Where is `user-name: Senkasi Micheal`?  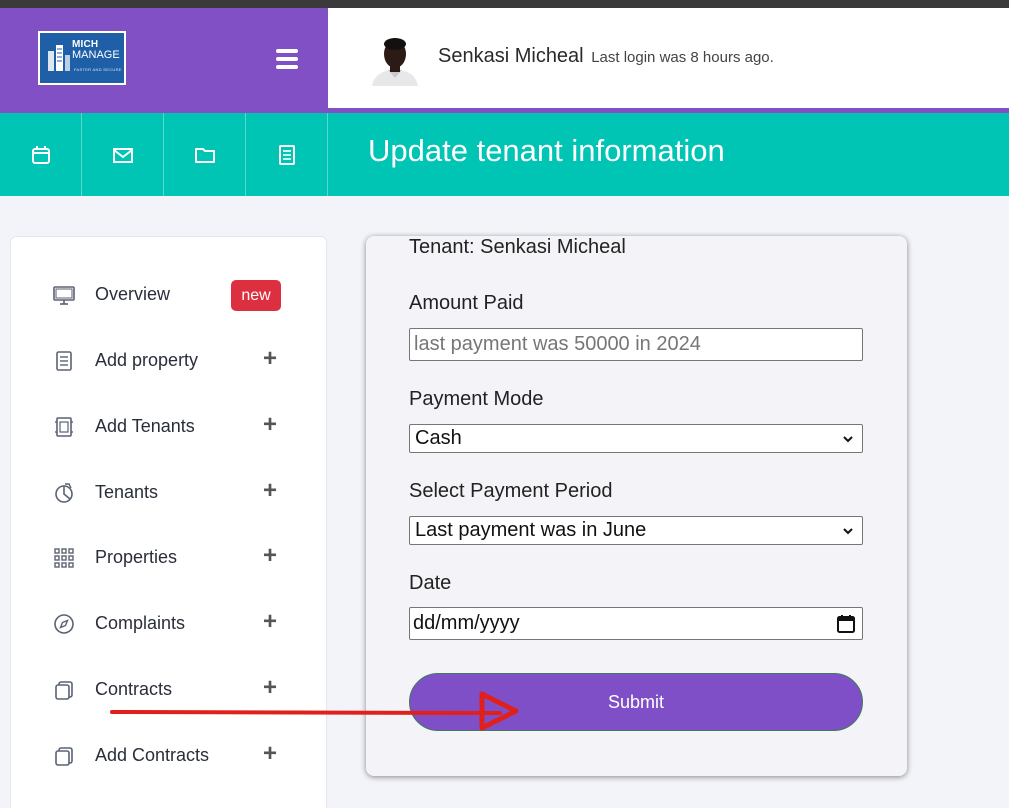
user-name: Senkasi Micheal is located at coordinates (511, 56).